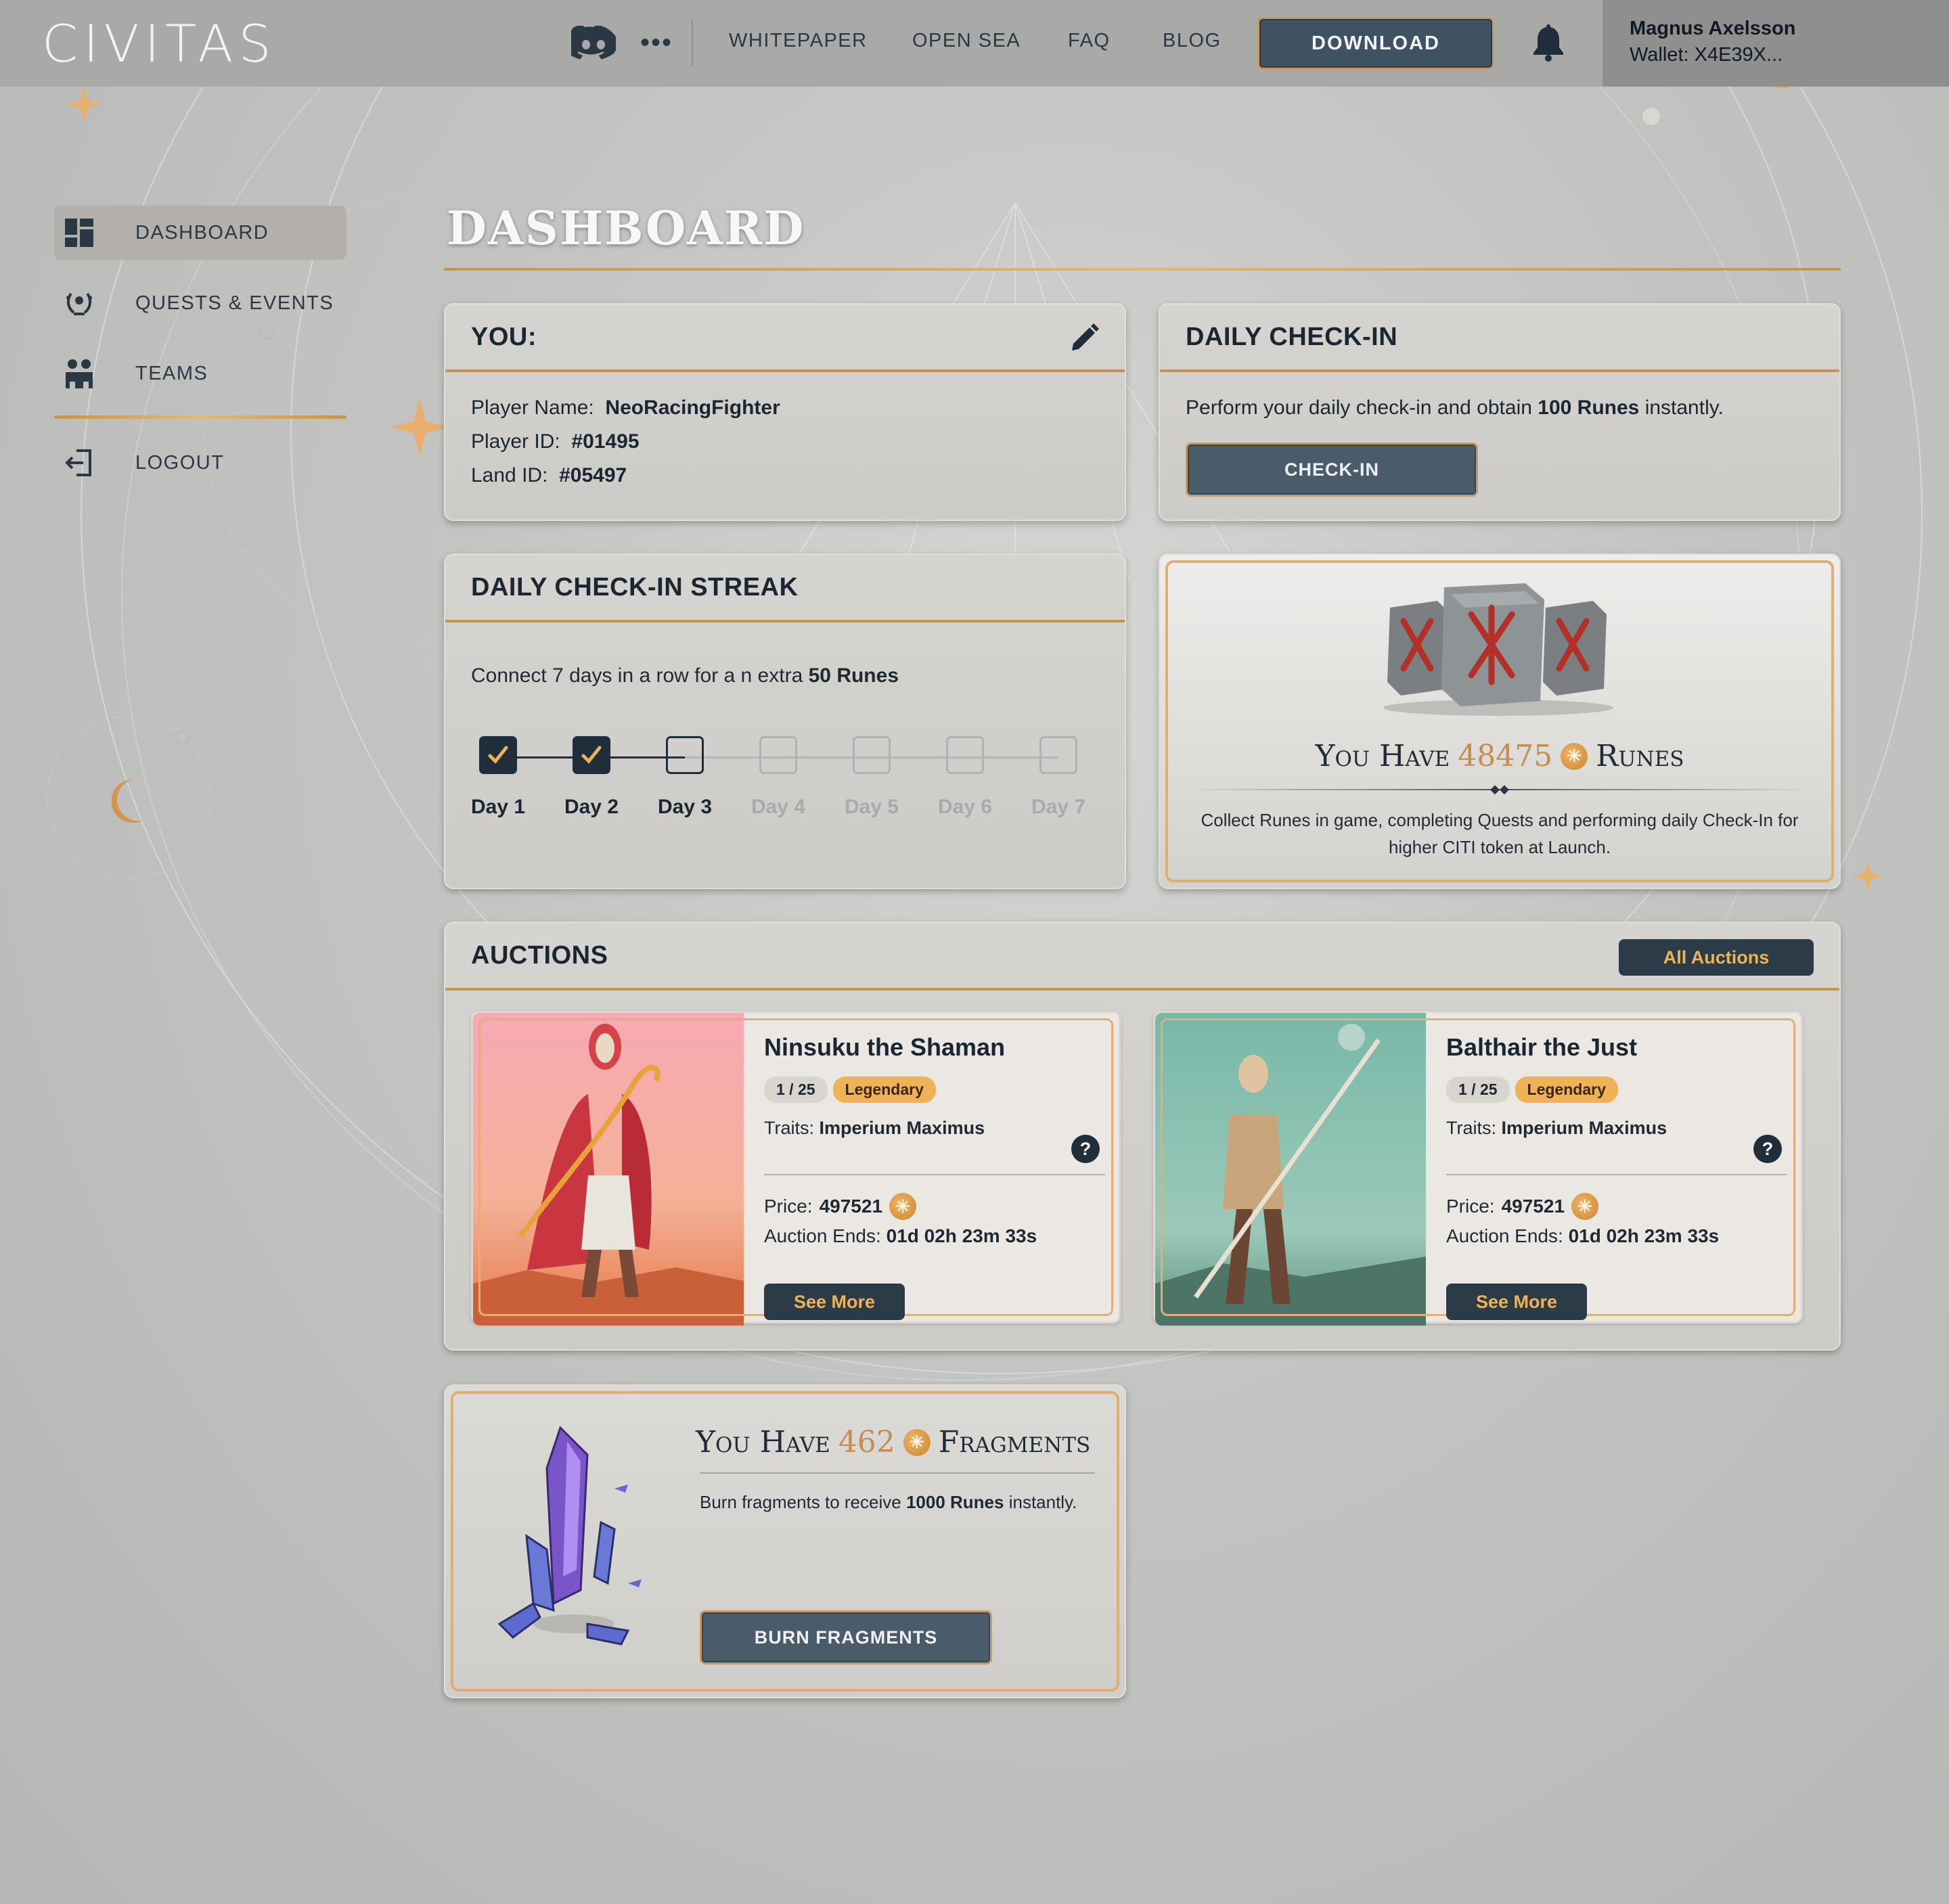 This screenshot has width=1949, height=1904. What do you see at coordinates (871, 807) in the screenshot?
I see `streak-day-label: Day 5` at bounding box center [871, 807].